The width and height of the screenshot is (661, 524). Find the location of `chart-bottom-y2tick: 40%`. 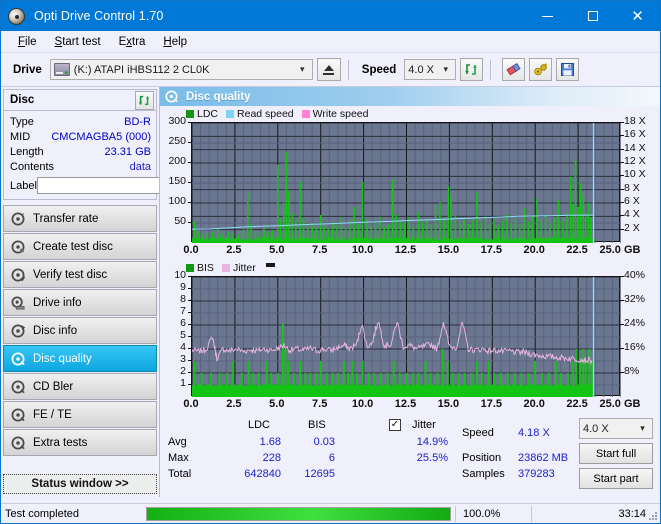

chart-bottom-y2tick: 40% is located at coordinates (635, 275).